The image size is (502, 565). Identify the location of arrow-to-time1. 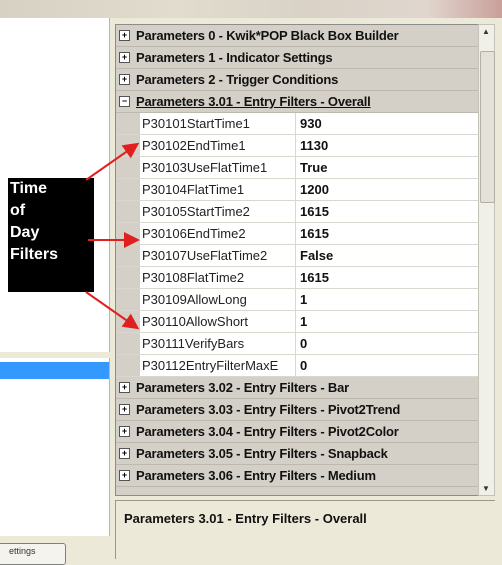
(112, 161).